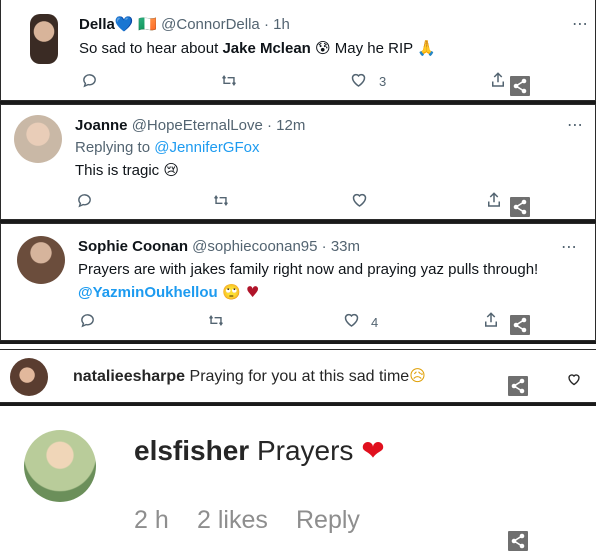 The image size is (596, 558). What do you see at coordinates (97, 24) in the screenshot?
I see `author-name: Della` at bounding box center [97, 24].